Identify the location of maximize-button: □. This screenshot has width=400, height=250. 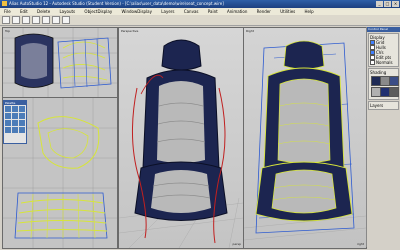
(387, 4).